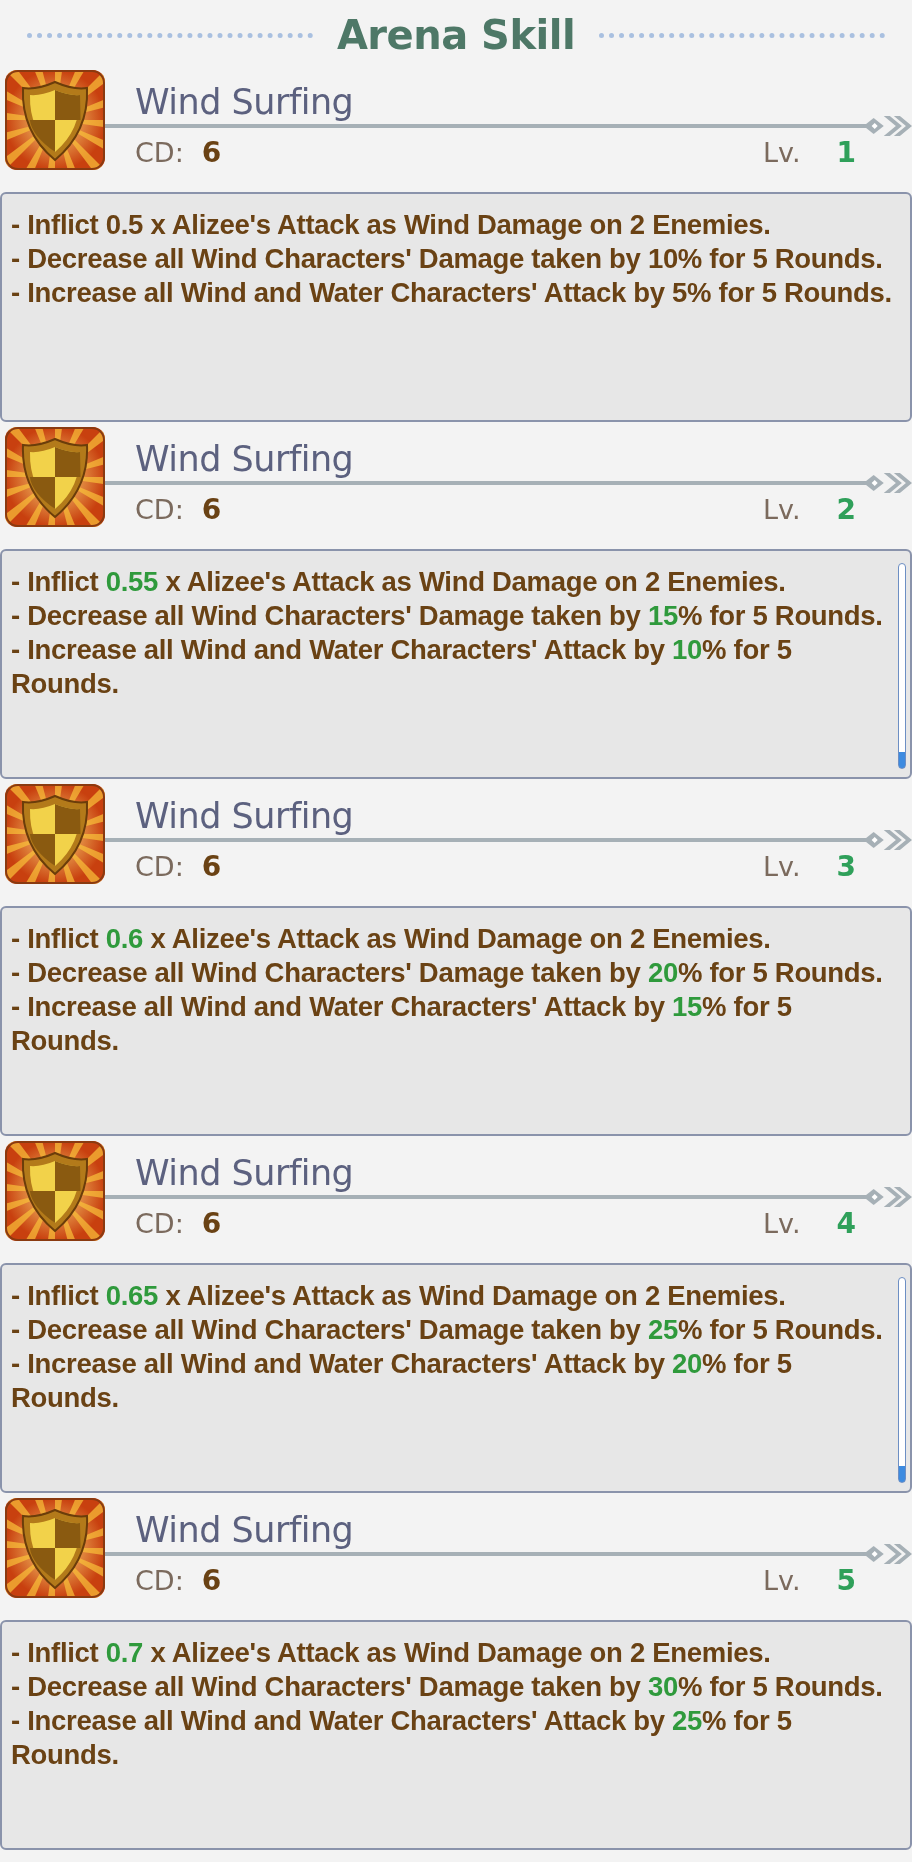  Describe the element at coordinates (402, 1381) in the screenshot. I see `effect-line: - Increase all Wind and Water Characters' Attack by 20% for 5 Rounds.` at that location.